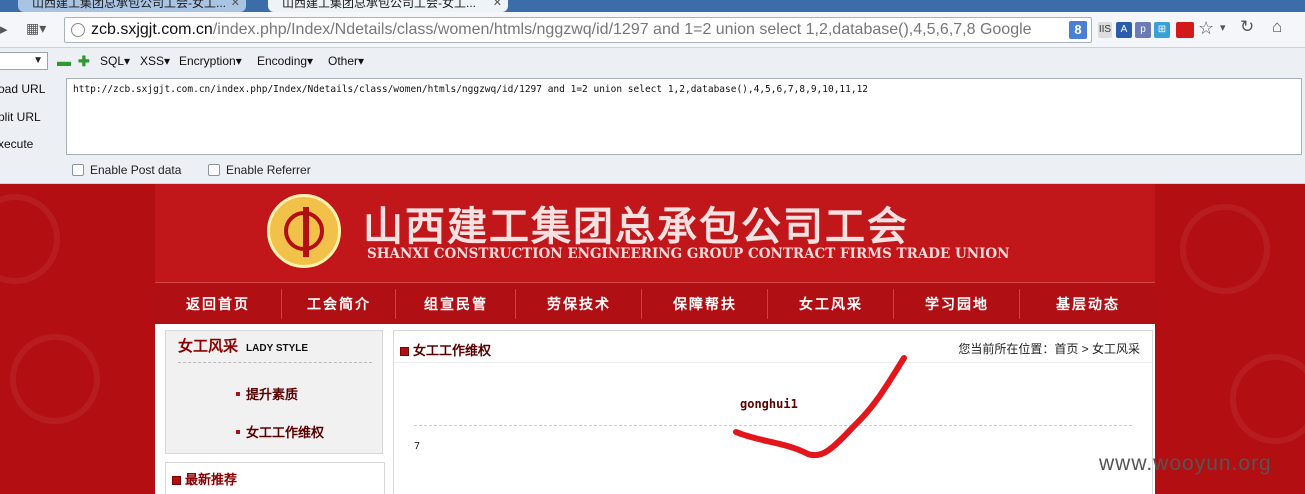  What do you see at coordinates (211, 479) in the screenshot?
I see `recommend-label: 最新推荐` at bounding box center [211, 479].